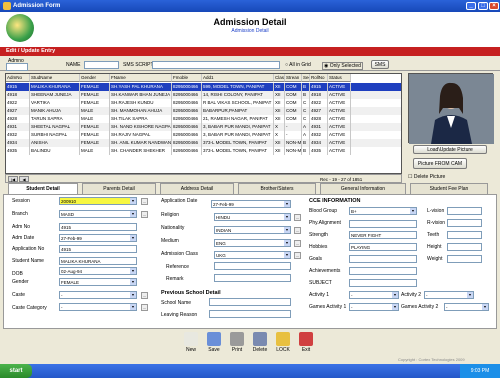 This screenshot has width=500, height=378. I want to click on table-cell: B, so click(306, 95).